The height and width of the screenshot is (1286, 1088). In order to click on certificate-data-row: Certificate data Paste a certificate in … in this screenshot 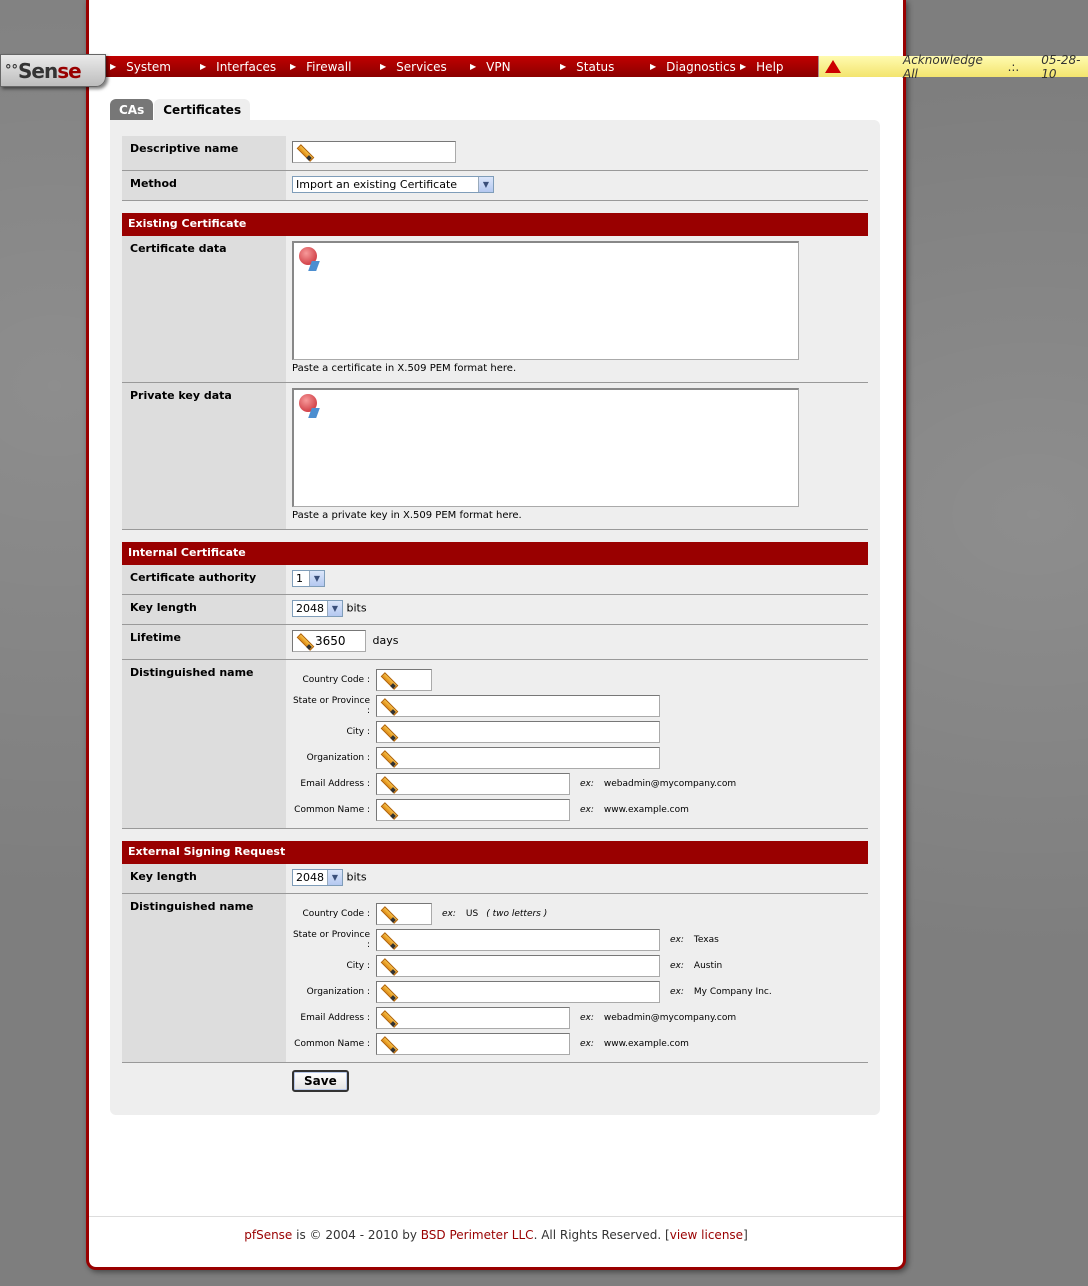, I will do `click(495, 309)`.